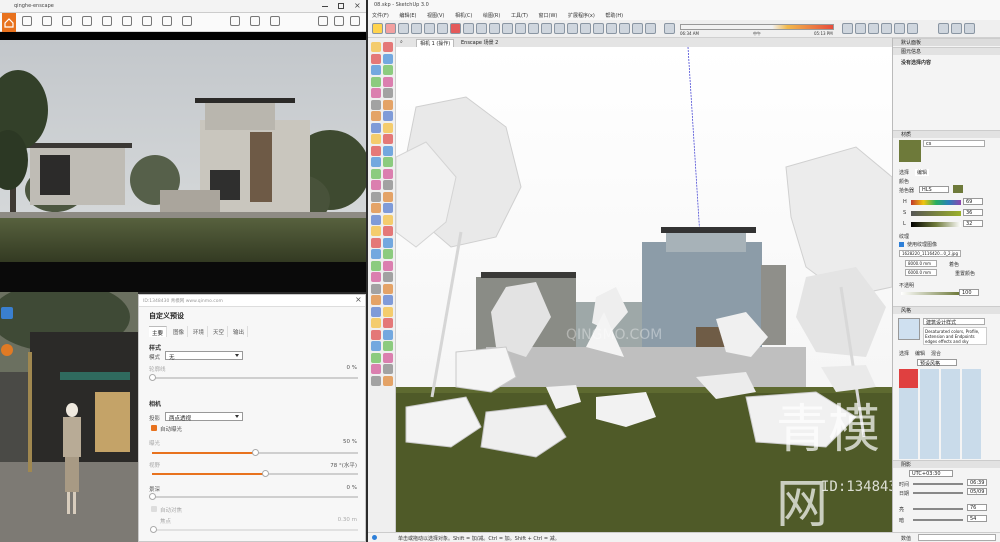 The height and width of the screenshot is (542, 1000). Describe the element at coordinates (479, 42) in the screenshot. I see `scene-tab-enscape2: Enscape 场景 2` at that location.